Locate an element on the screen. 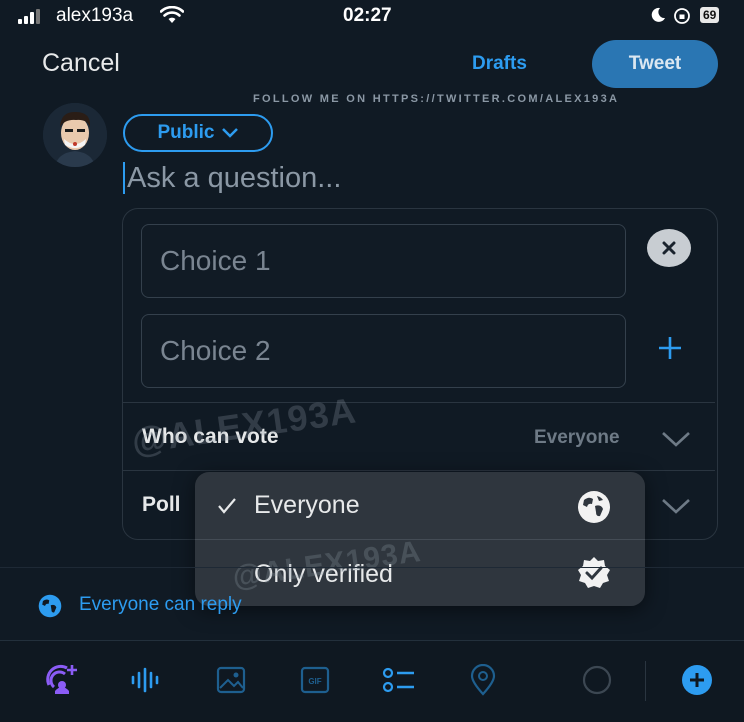 This screenshot has width=744, height=722. verified-badge-icon is located at coordinates (594, 572).